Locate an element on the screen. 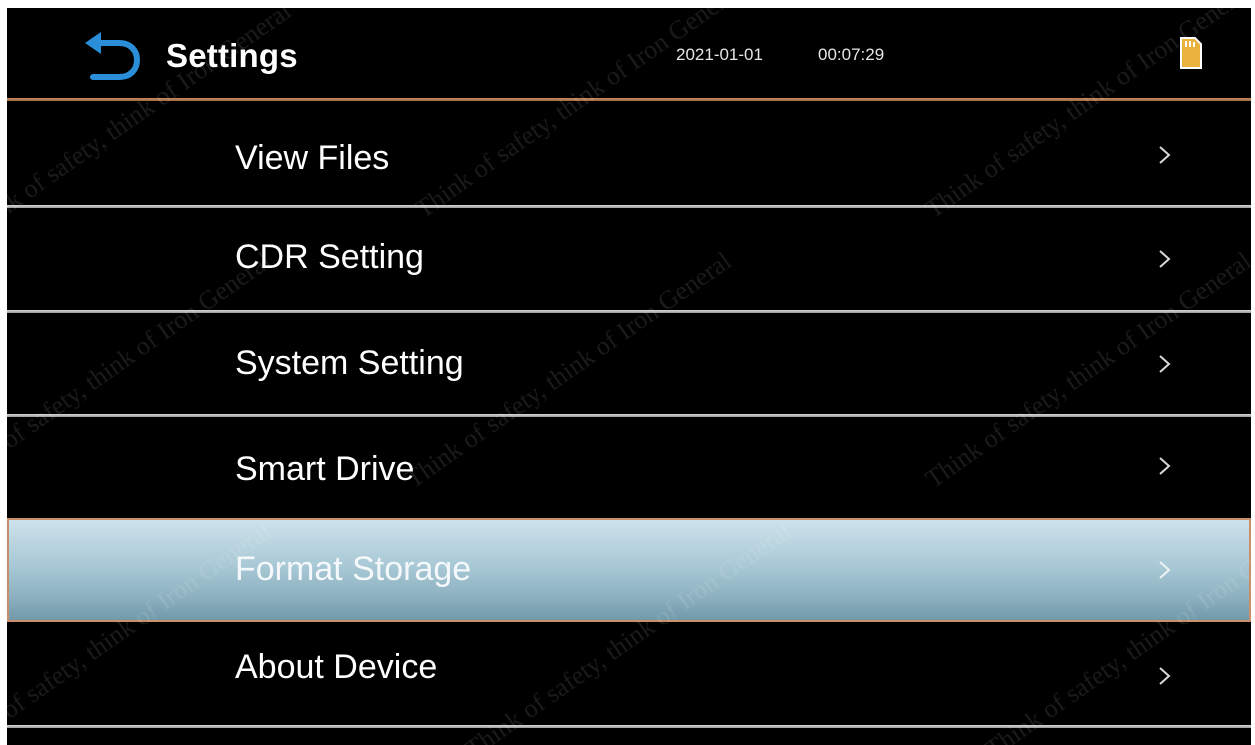 This screenshot has height=745, width=1255. menu-item-view-files: View Files is located at coordinates (629, 155).